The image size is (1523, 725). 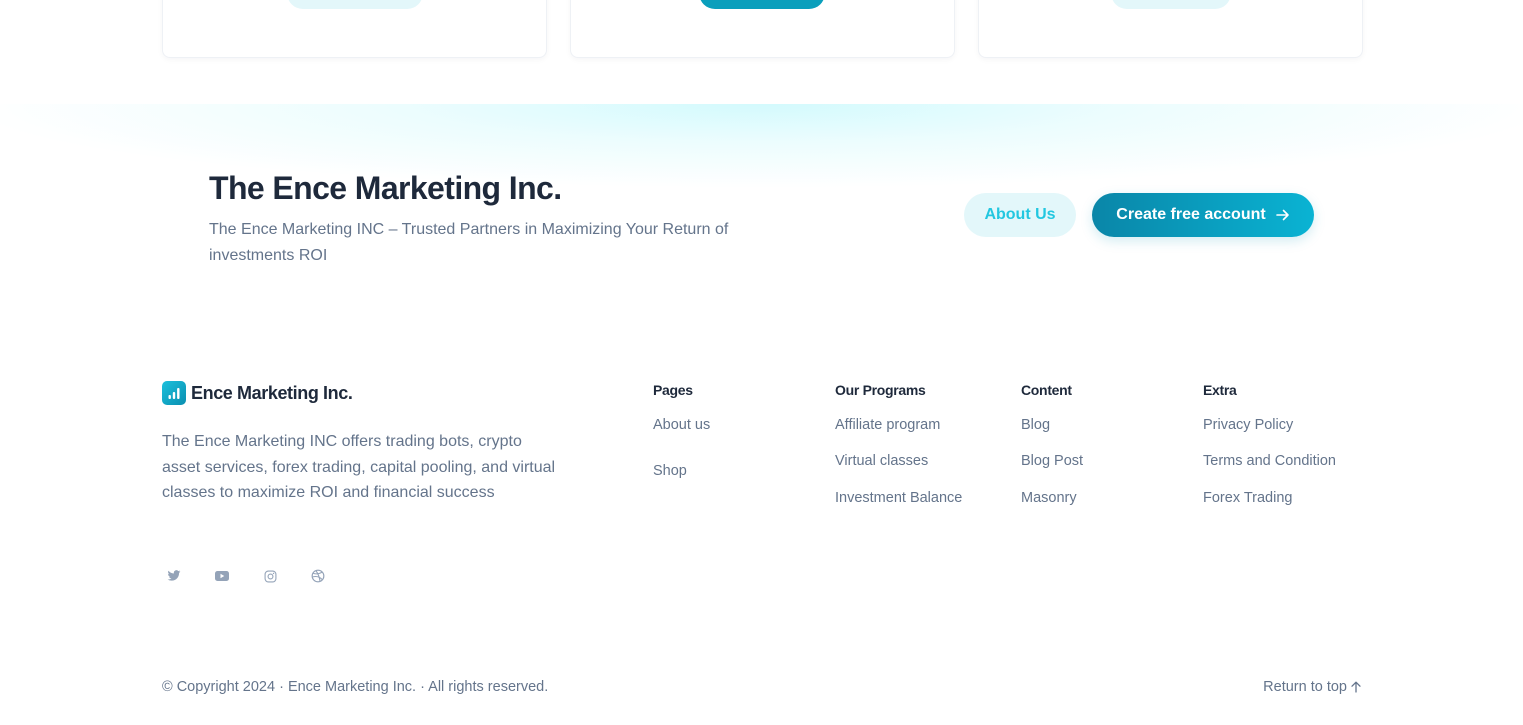 What do you see at coordinates (174, 393) in the screenshot?
I see `logo-icon` at bounding box center [174, 393].